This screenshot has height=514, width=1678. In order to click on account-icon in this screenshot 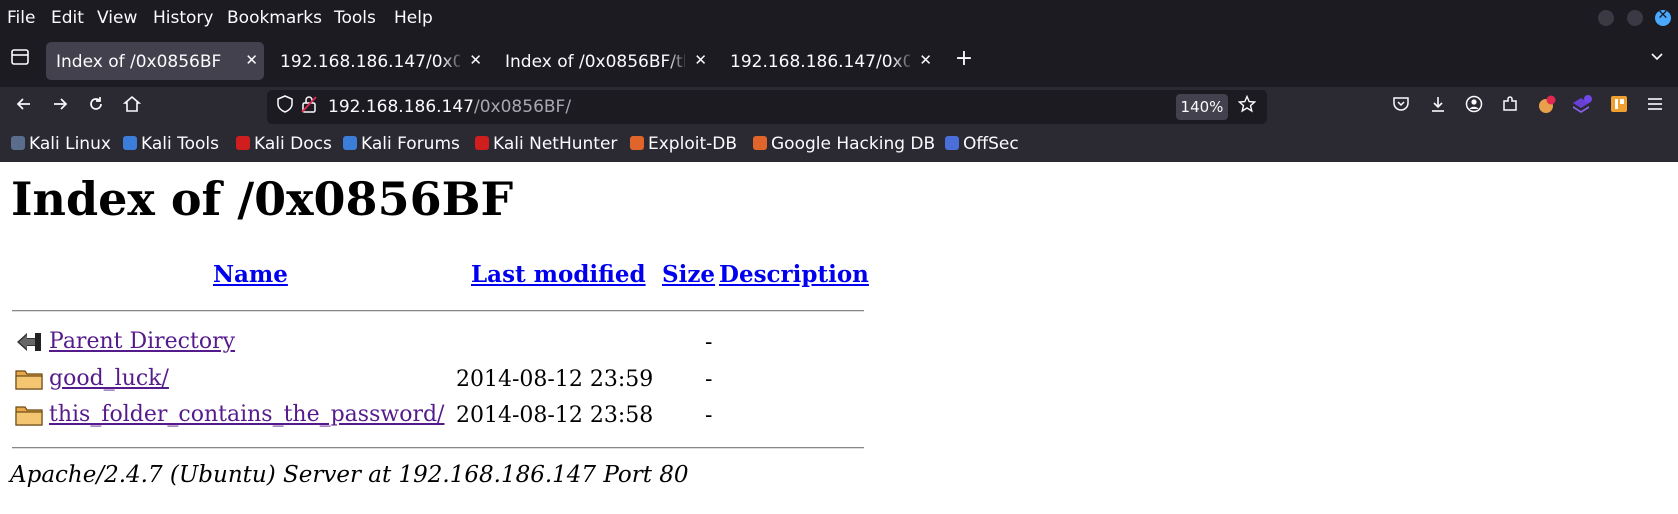, I will do `click(1474, 107)`.